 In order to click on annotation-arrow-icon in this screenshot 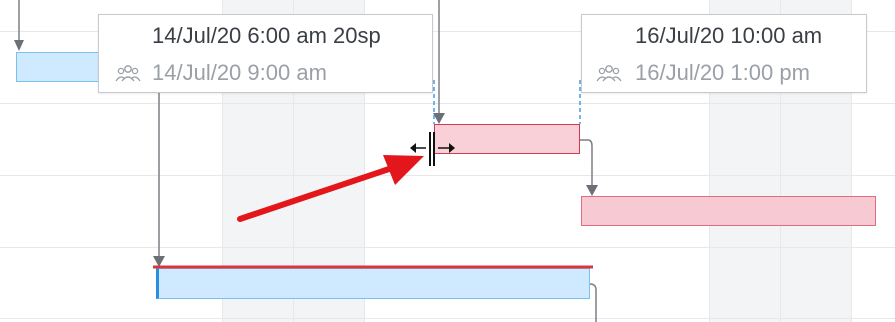, I will do `click(330, 188)`.